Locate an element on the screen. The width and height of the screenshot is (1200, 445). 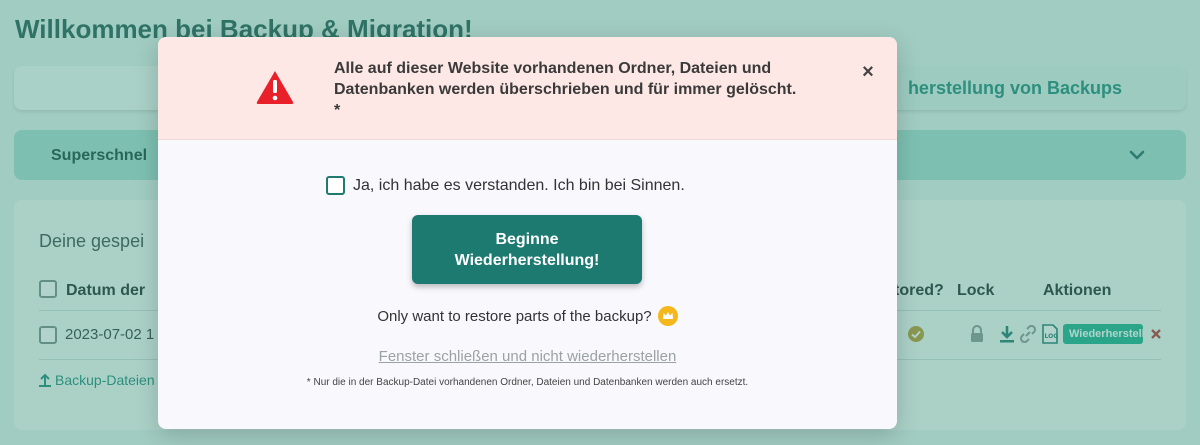
close-icon: × is located at coordinates (868, 72).